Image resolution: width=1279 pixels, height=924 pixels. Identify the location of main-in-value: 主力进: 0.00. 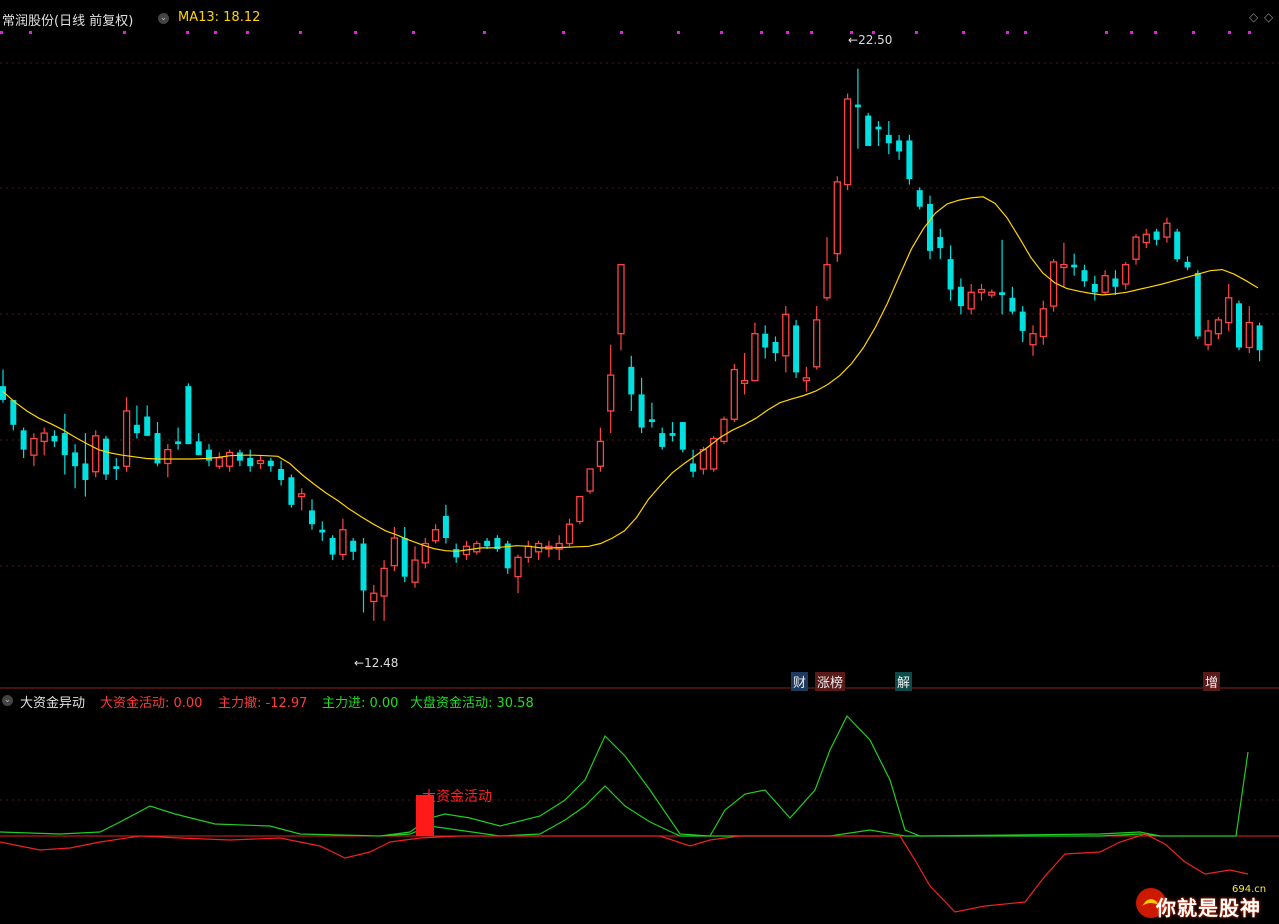
(360, 703).